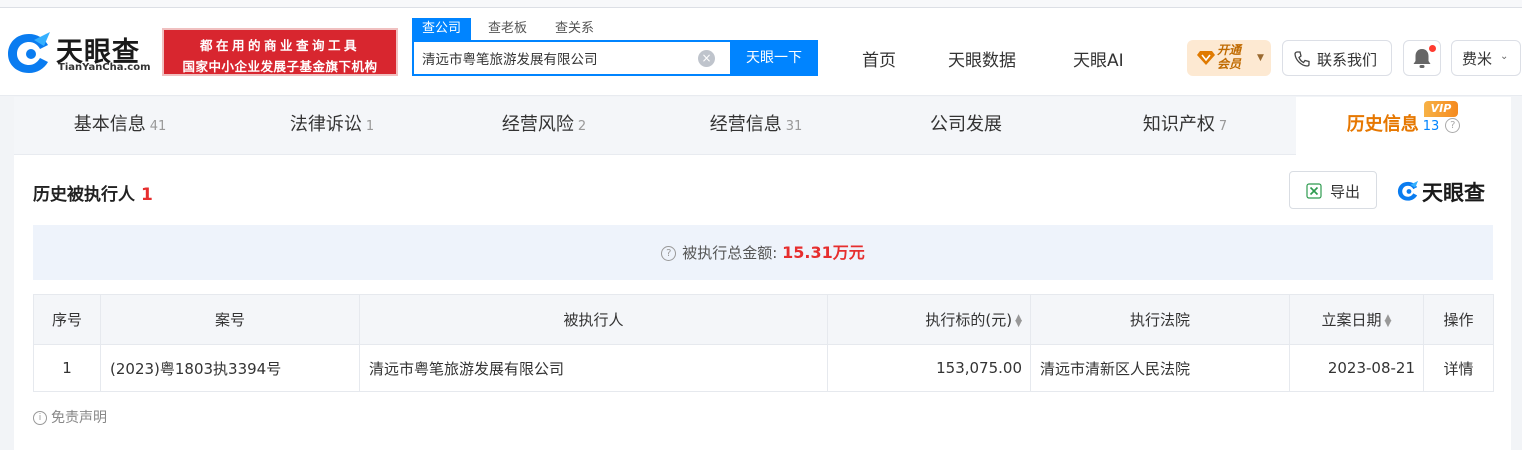 The image size is (1522, 450). I want to click on search-box: × 天眼一下, so click(615, 58).